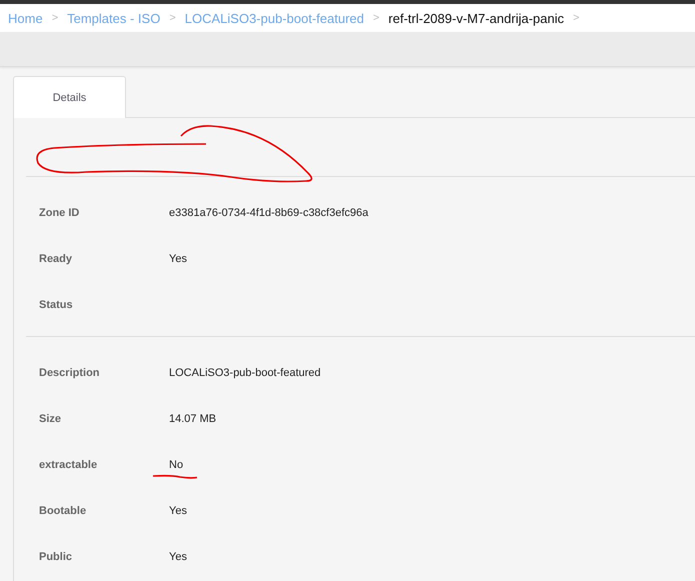 This screenshot has width=695, height=581. What do you see at coordinates (176, 465) in the screenshot?
I see `field-value: No` at bounding box center [176, 465].